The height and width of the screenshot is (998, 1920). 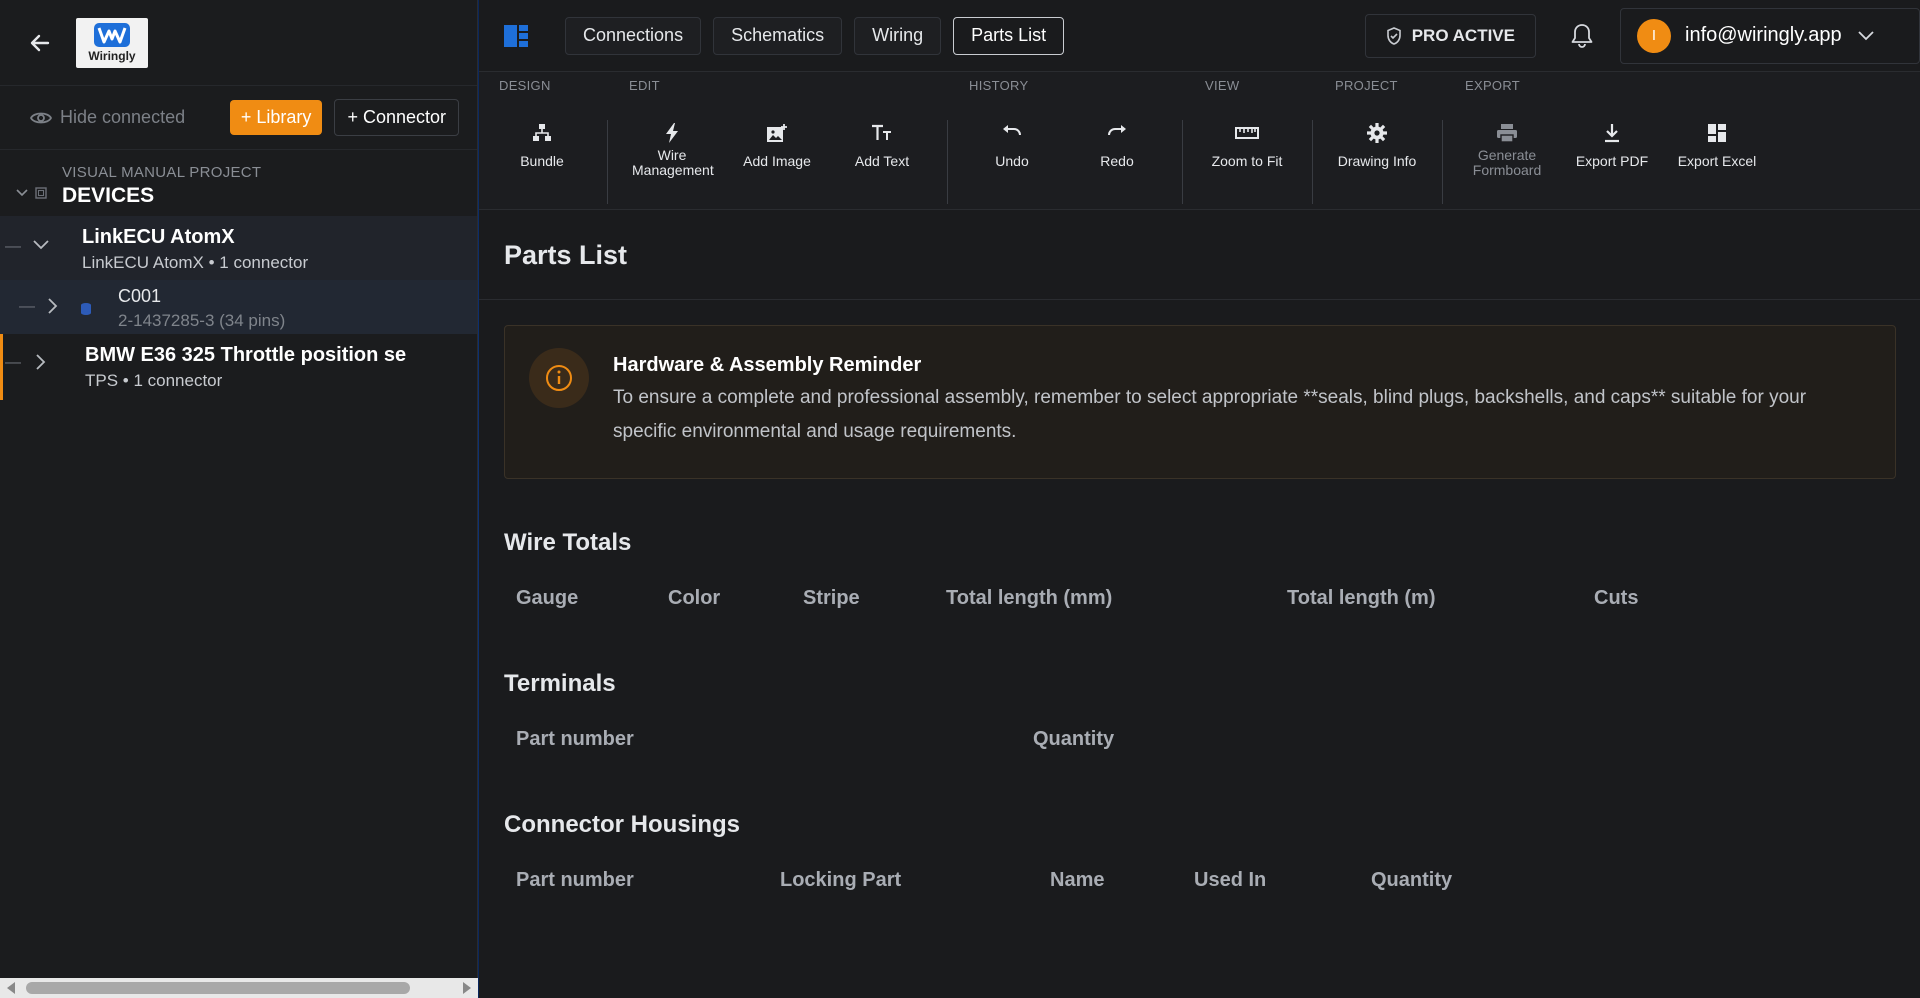 I want to click on arrow-left-icon, so click(x=40, y=42).